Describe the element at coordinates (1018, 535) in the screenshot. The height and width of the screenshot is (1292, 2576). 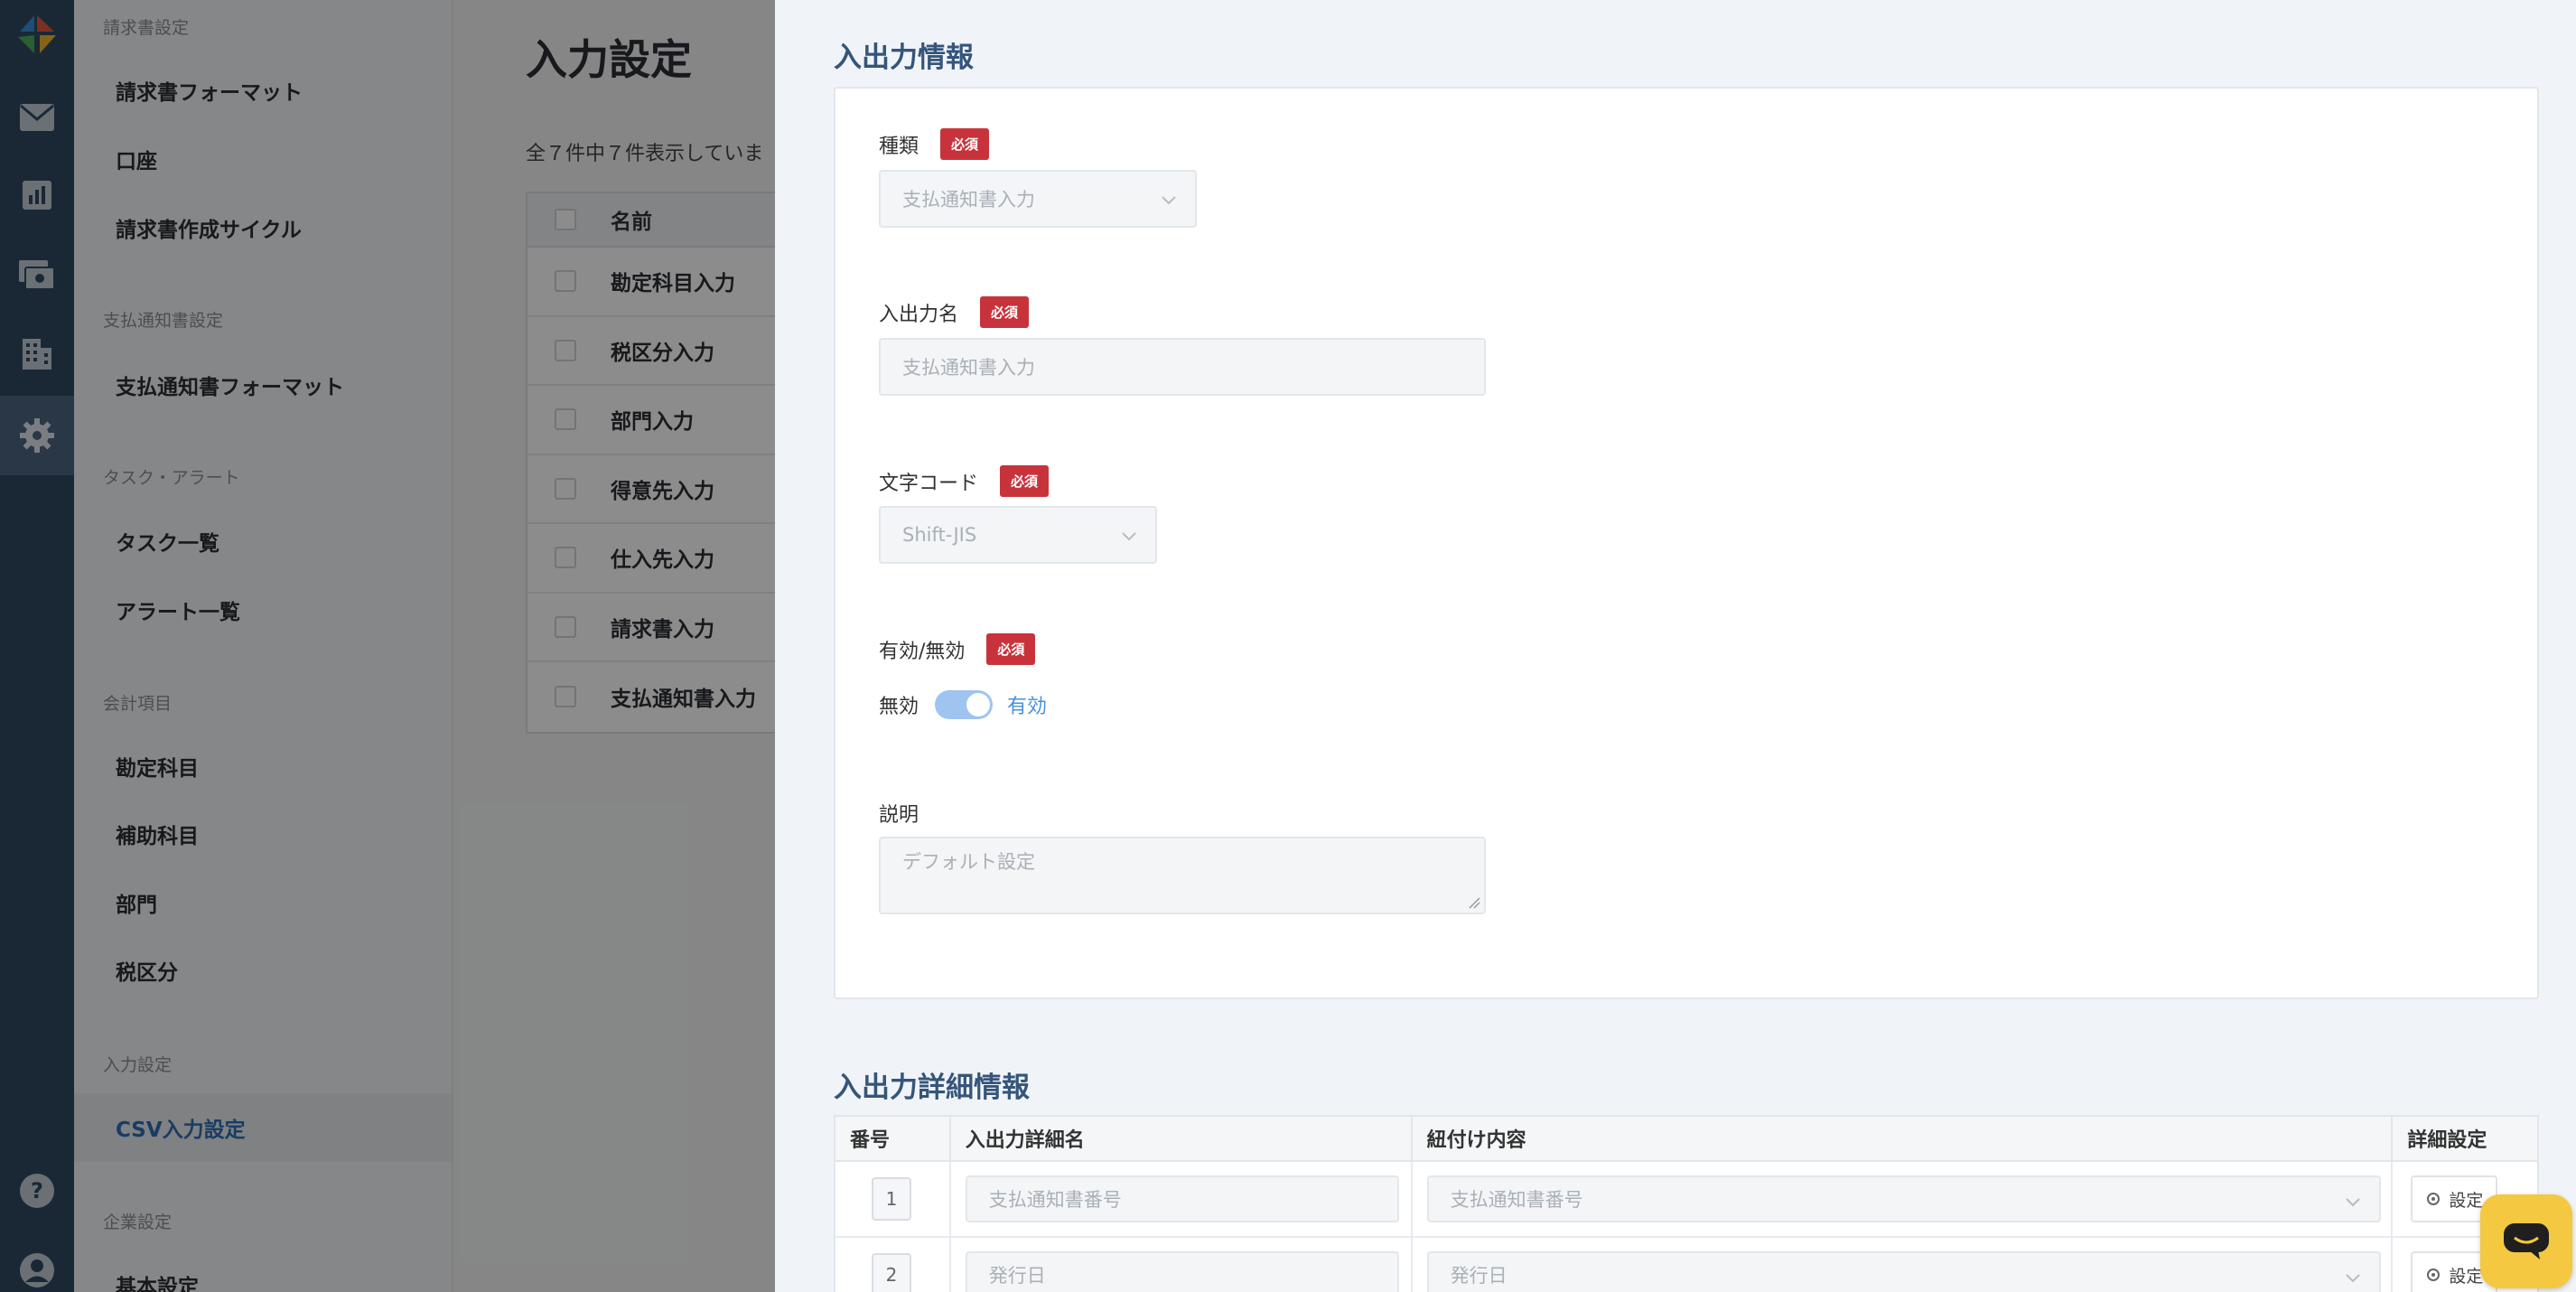
I see `charset-select: Shift-JIS` at that location.